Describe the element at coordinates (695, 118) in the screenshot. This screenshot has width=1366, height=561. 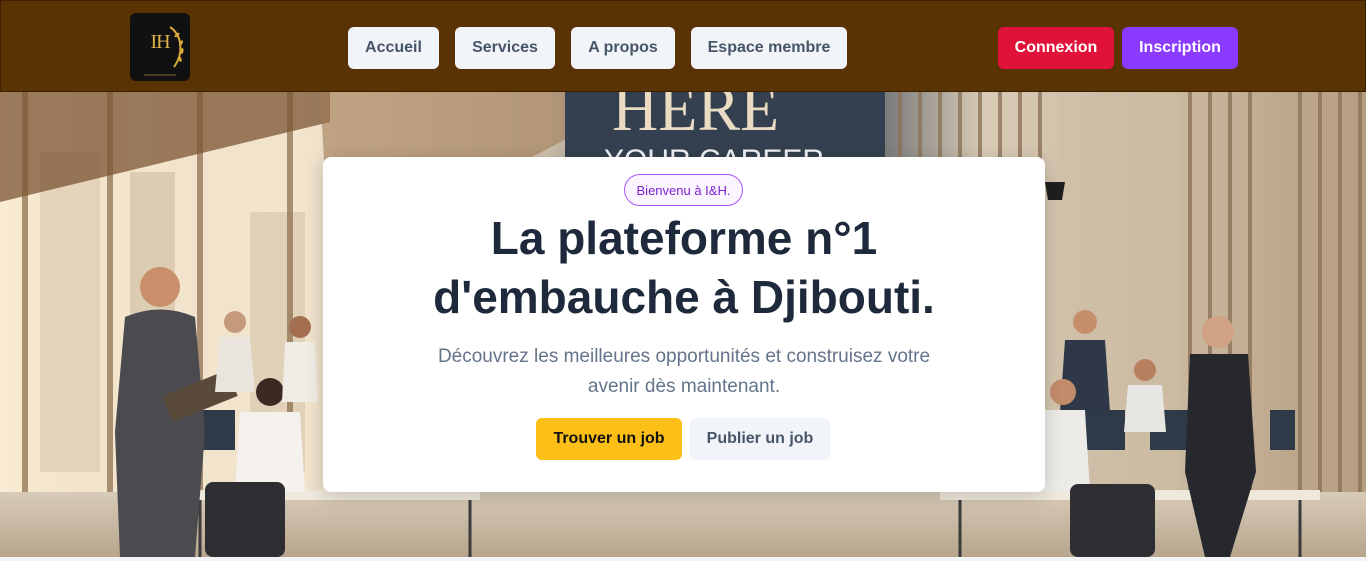
I see `background-sign-here: HERE` at that location.